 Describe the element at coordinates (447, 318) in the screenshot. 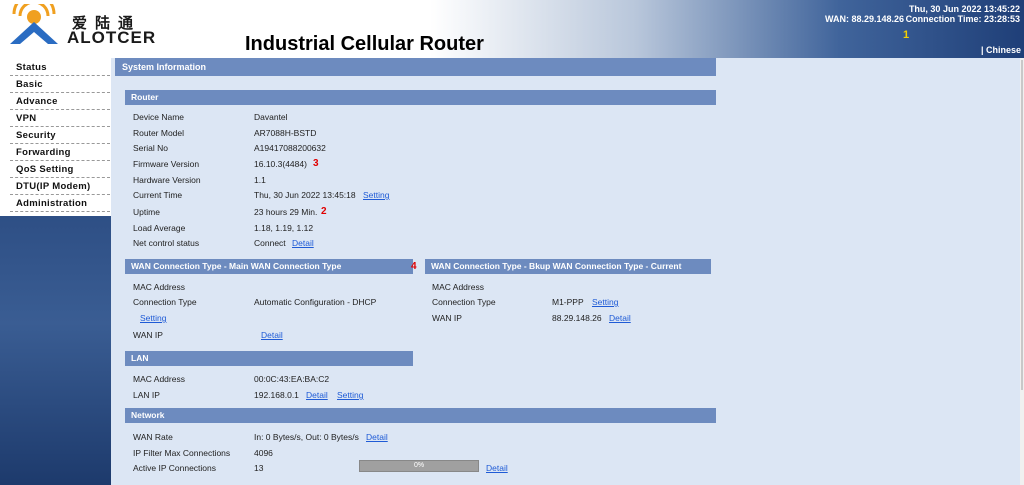

I see `wan-backup-ip-label: WAN IP` at that location.